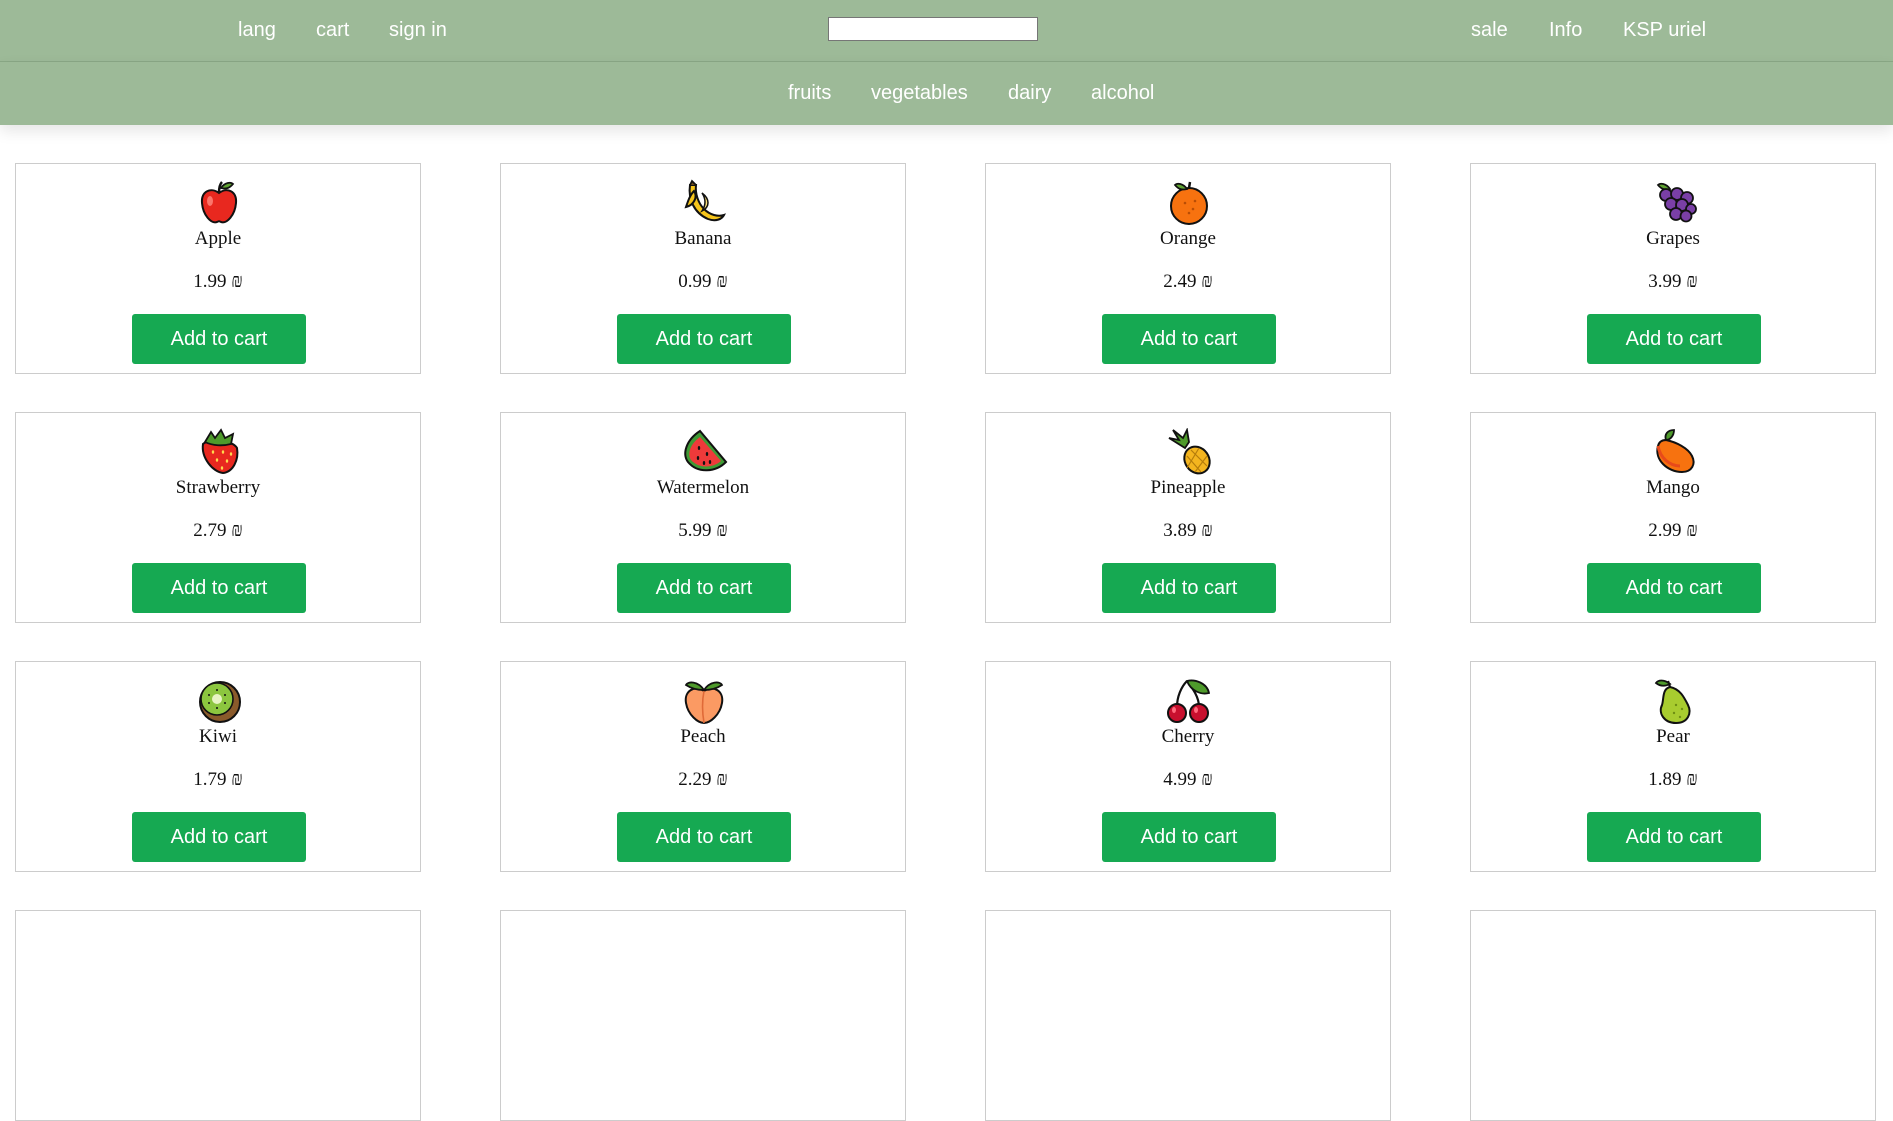 The image size is (1893, 1121). I want to click on product-name: Kiwi, so click(218, 736).